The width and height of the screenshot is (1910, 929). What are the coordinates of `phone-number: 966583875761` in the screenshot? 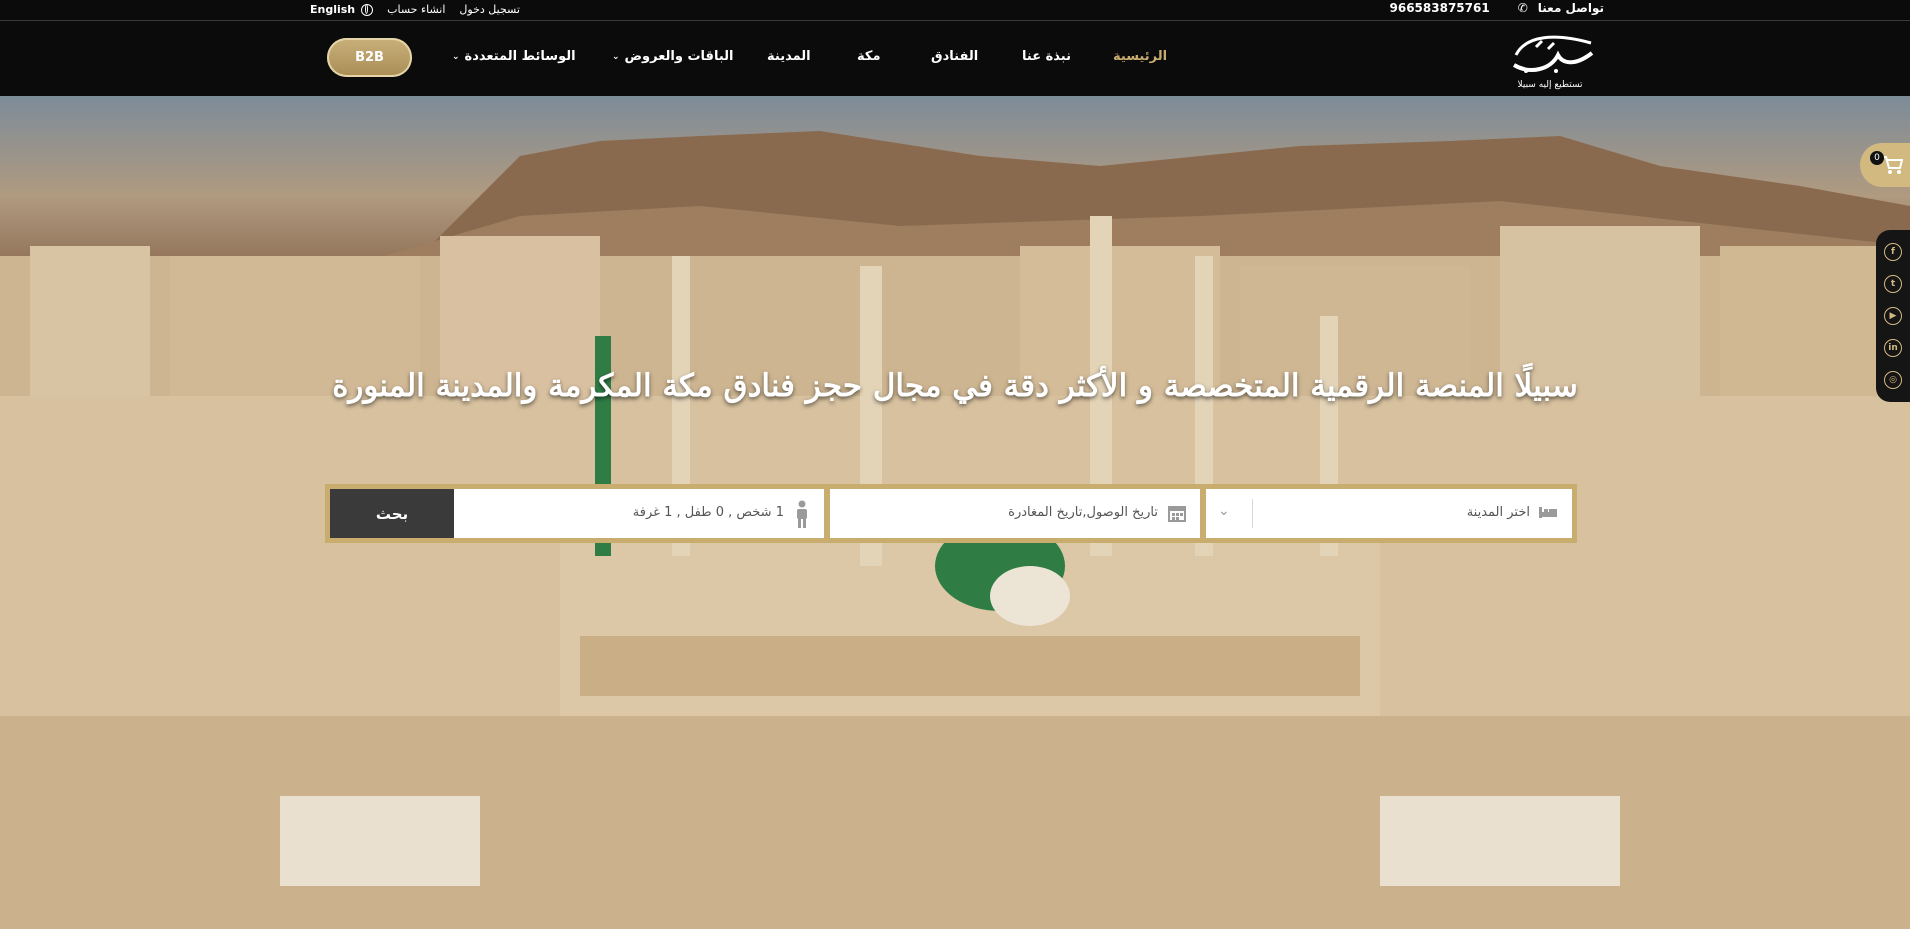 It's located at (1440, 8).